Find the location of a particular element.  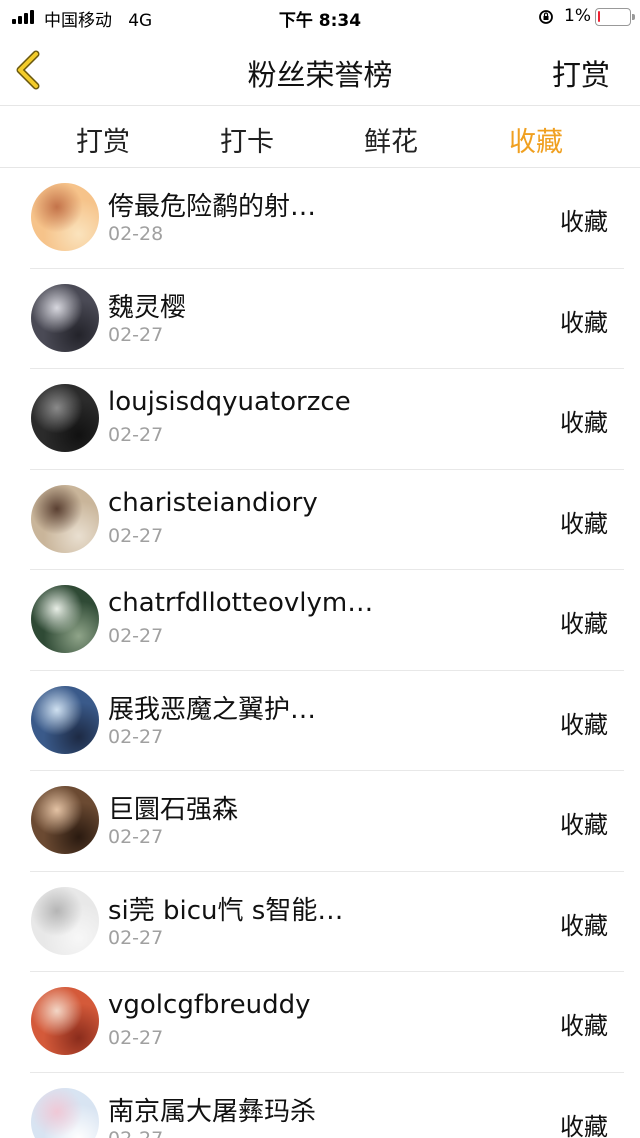

list-item: 魏灵樱 02-27 收藏 is located at coordinates (320, 319).